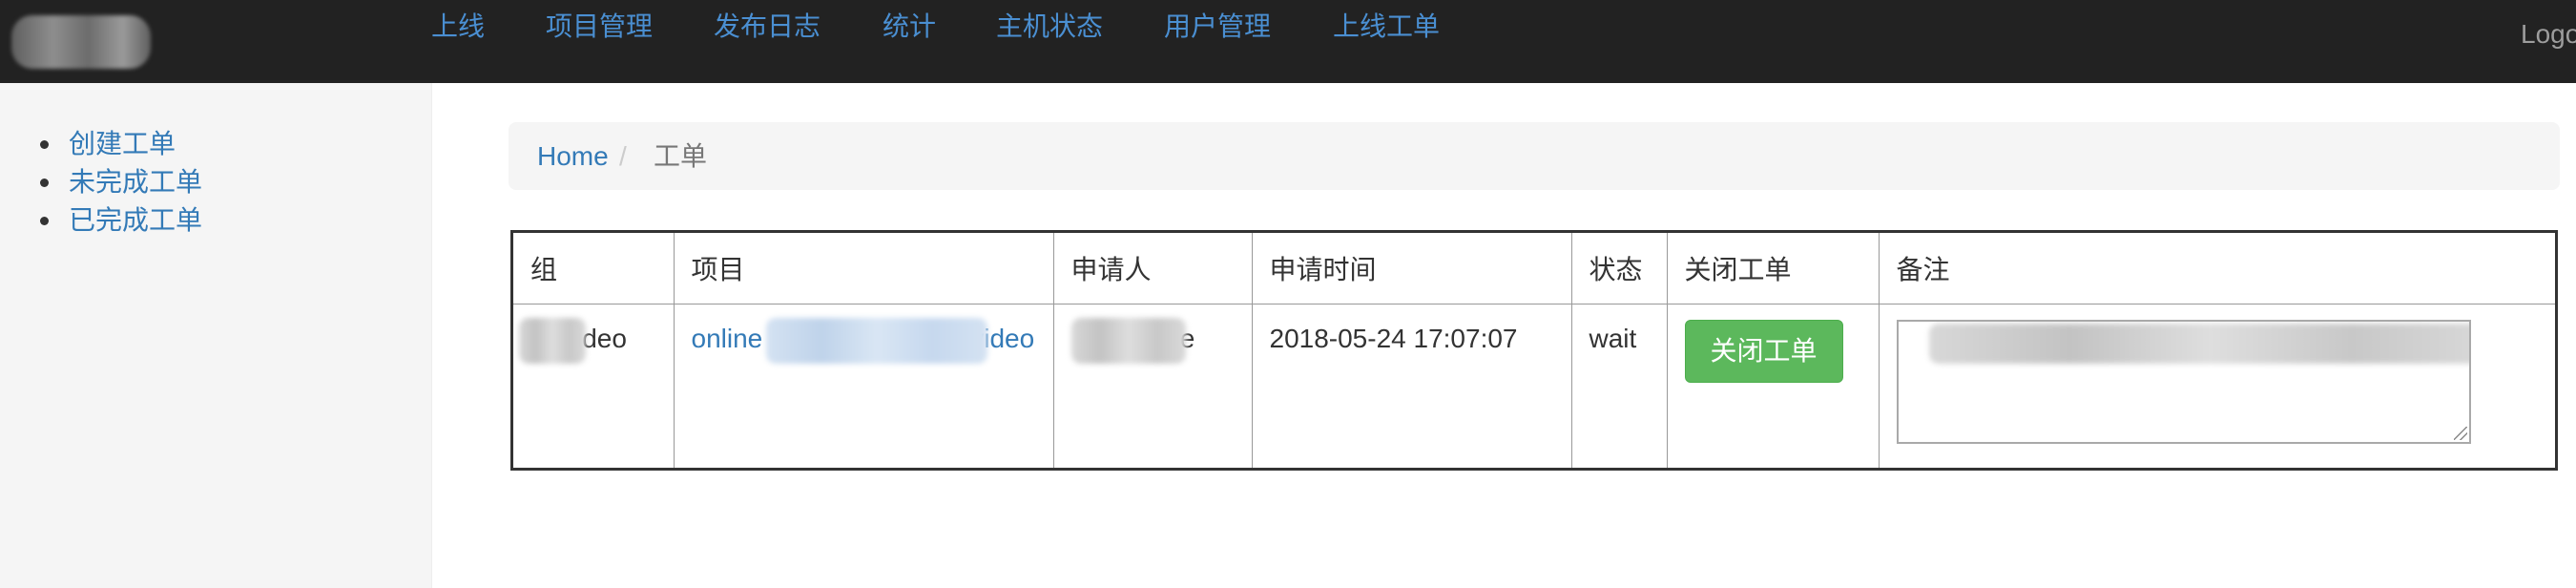  What do you see at coordinates (863, 386) in the screenshot?
I see `cell-project: online video` at bounding box center [863, 386].